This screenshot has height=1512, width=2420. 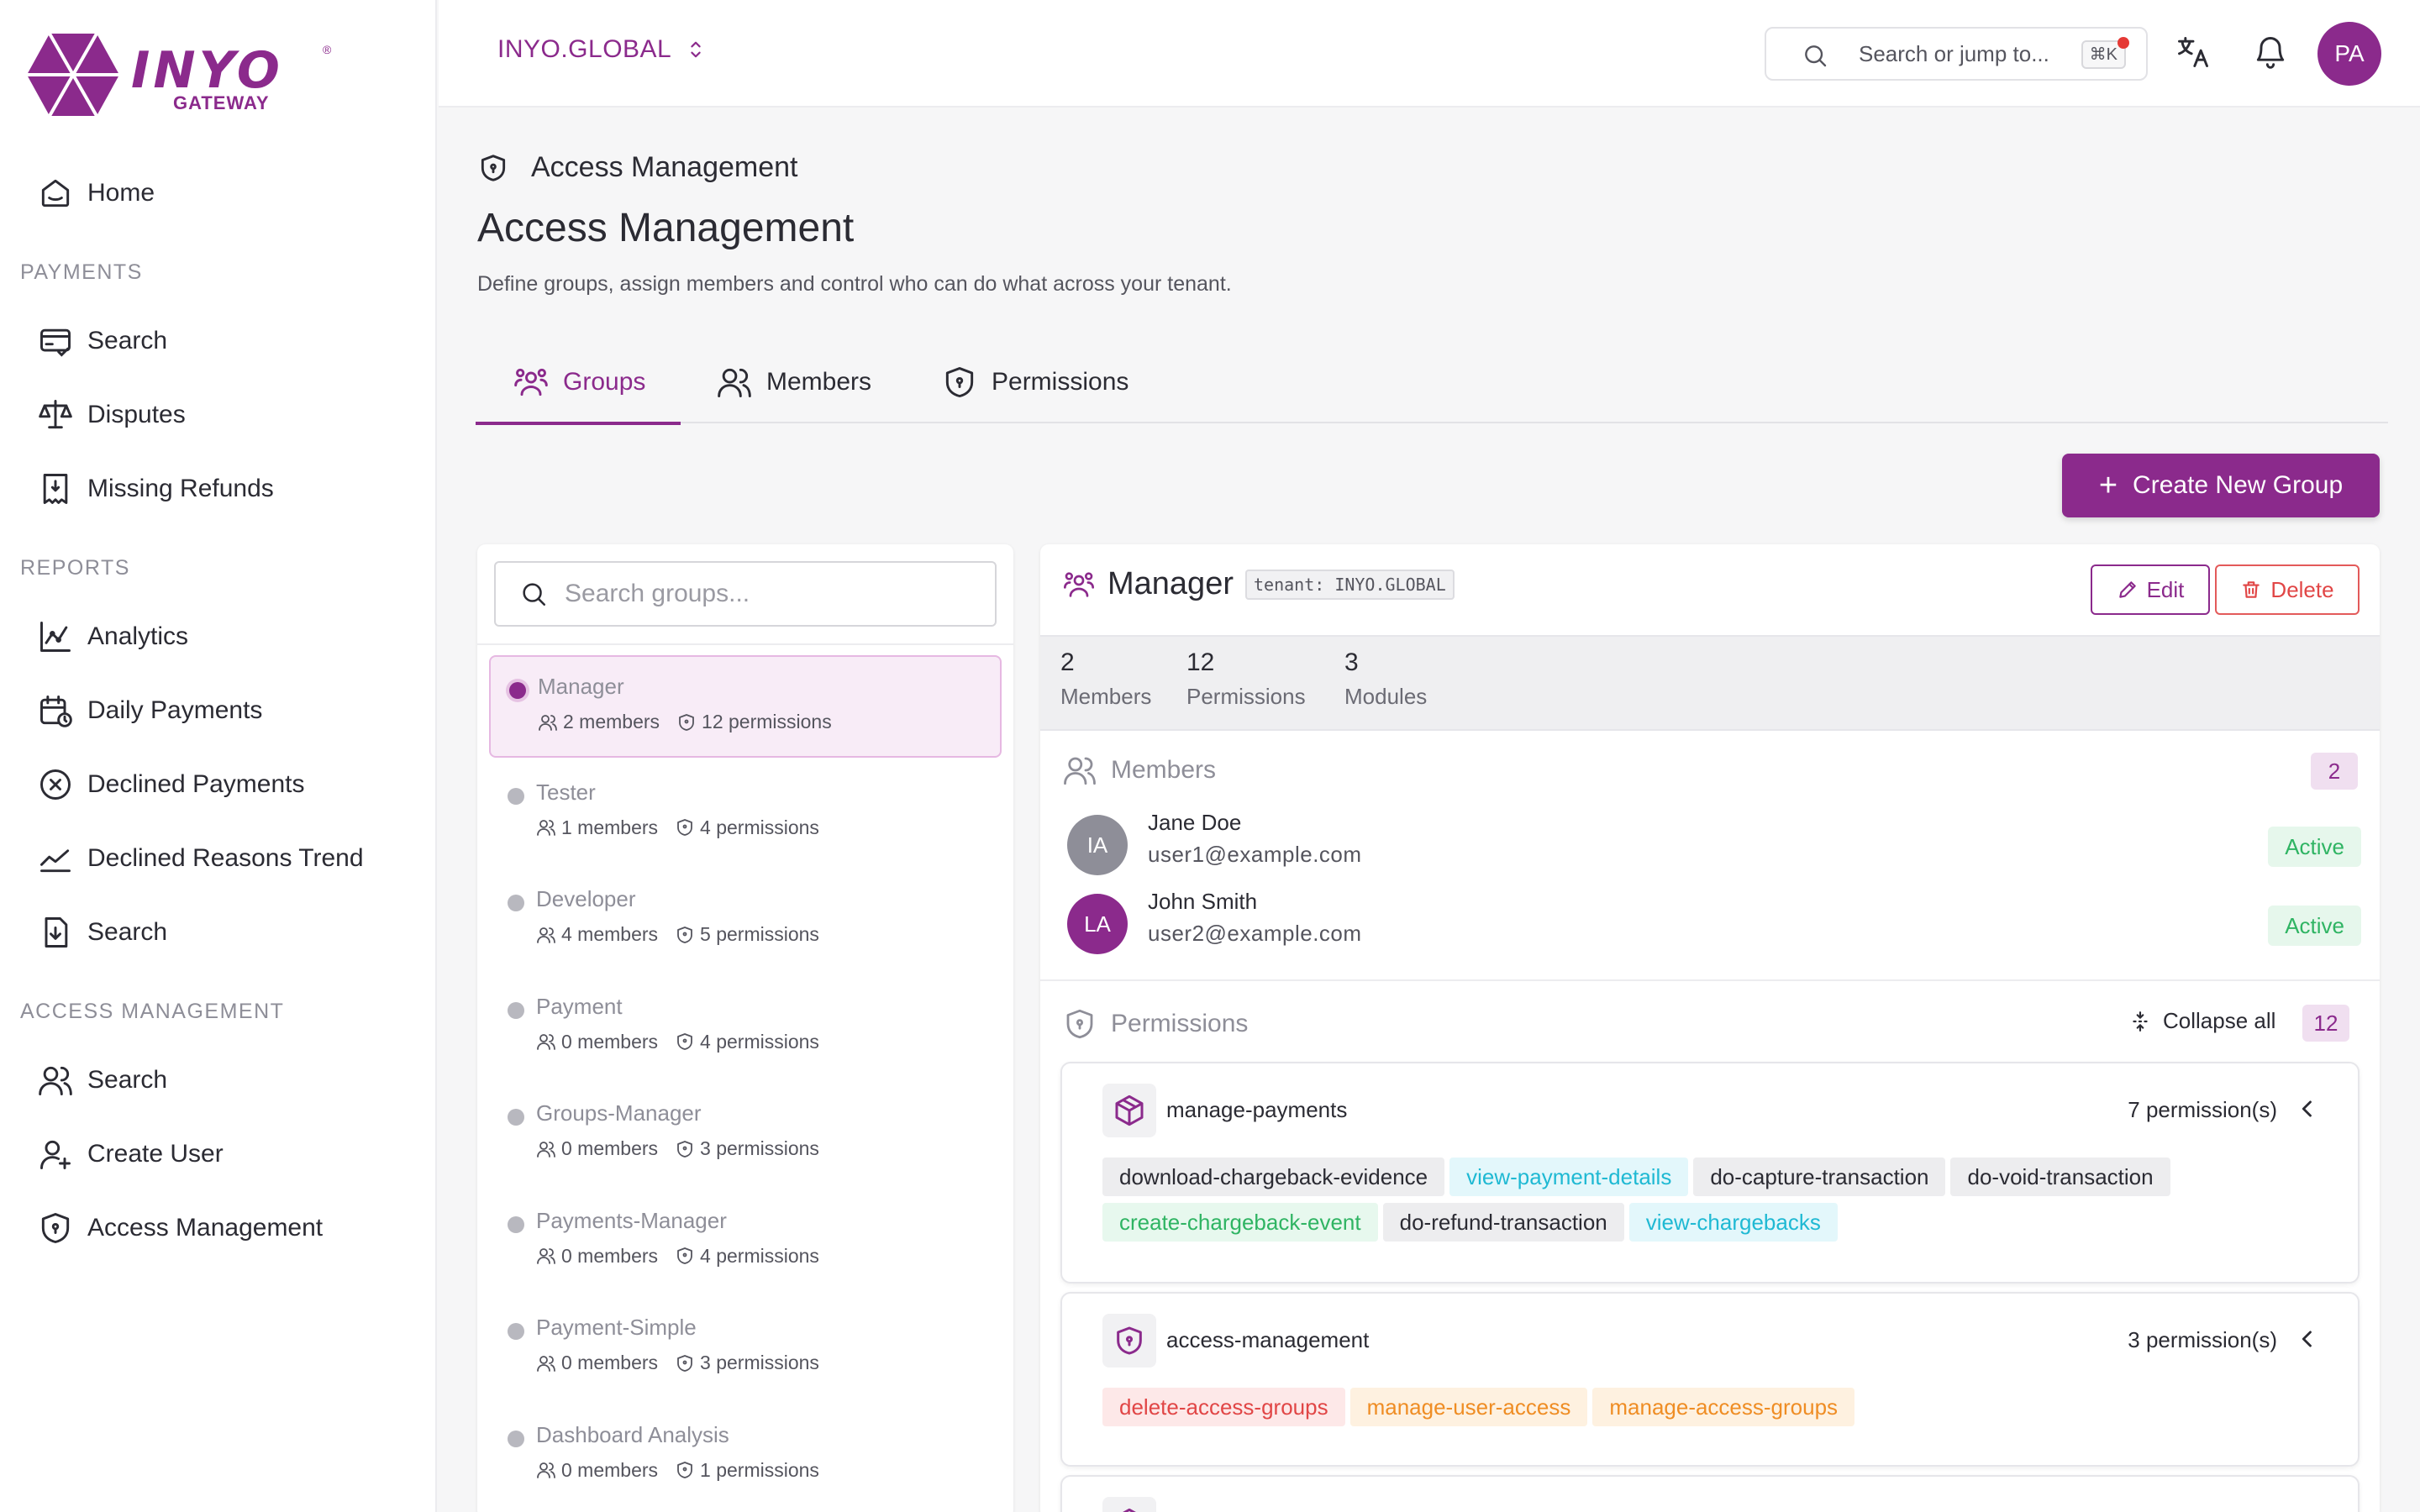 What do you see at coordinates (746, 920) in the screenshot?
I see `group-list-item: Developer 4 members 5 permissions` at bounding box center [746, 920].